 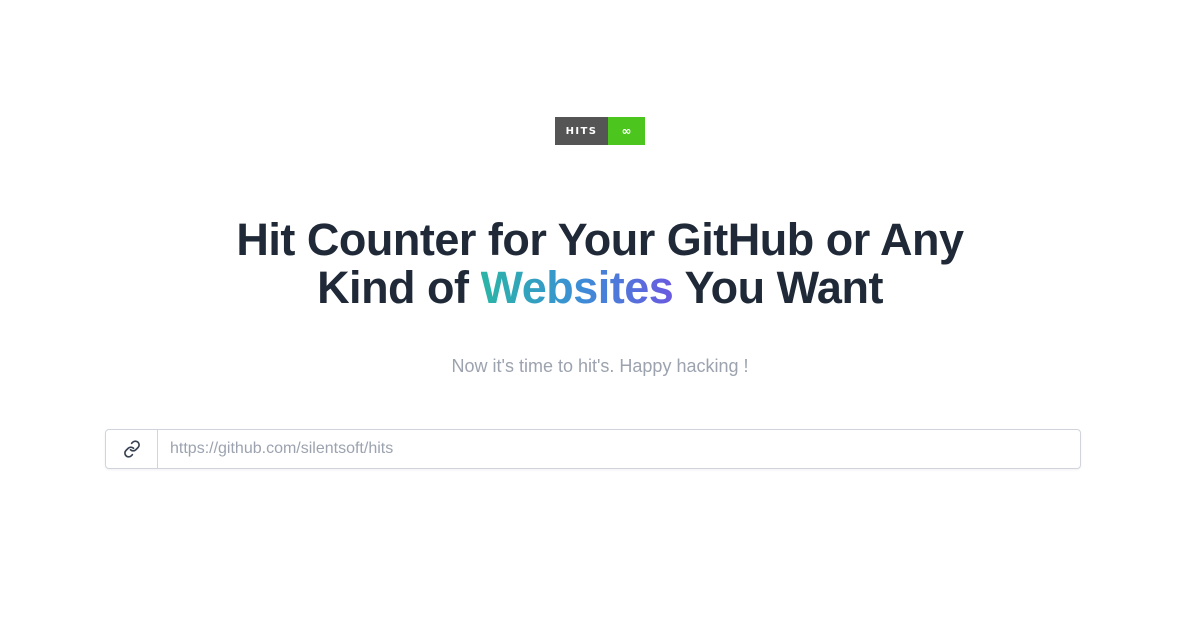 What do you see at coordinates (399, 287) in the screenshot?
I see `title-line-2-prefix: Kind of` at bounding box center [399, 287].